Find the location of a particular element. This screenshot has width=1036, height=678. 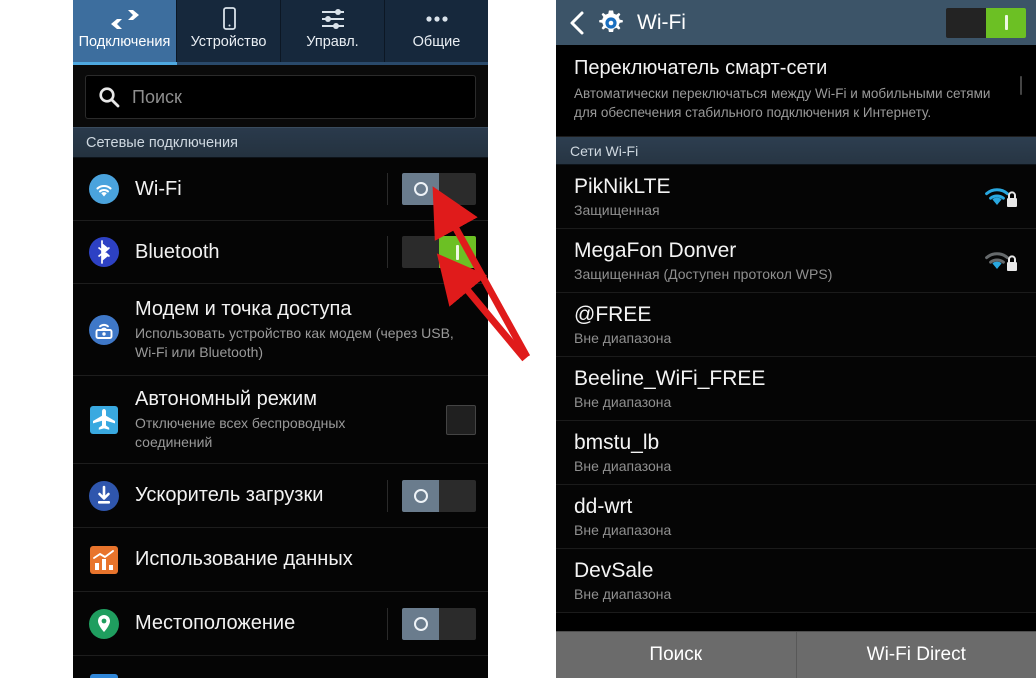

row-data-usage: Использование данных is located at coordinates (280, 560).